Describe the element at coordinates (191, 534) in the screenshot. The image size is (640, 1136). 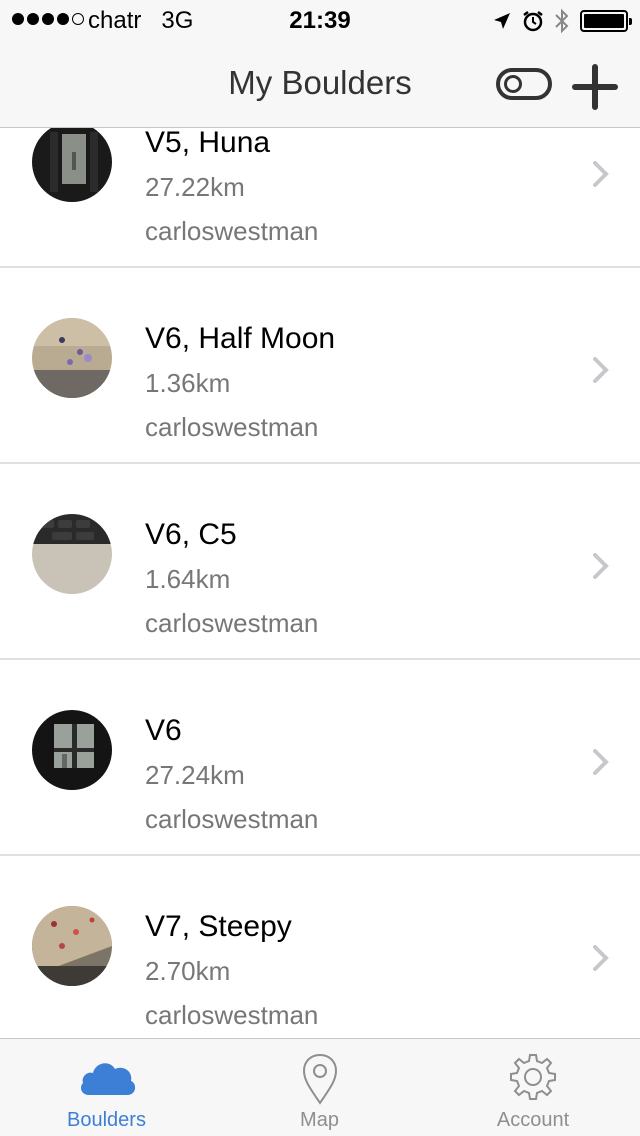
I see `boulder-title: V6, C5` at that location.